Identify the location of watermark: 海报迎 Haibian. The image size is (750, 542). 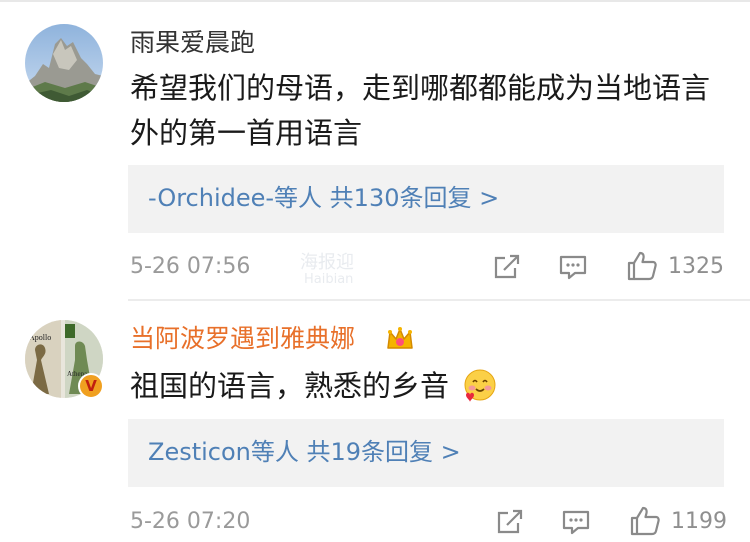
(373, 271).